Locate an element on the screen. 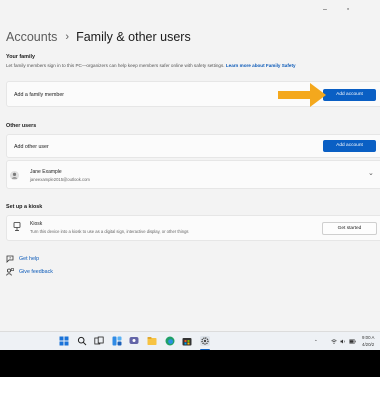  kiosk-heading: Set up a kiosk is located at coordinates (24, 207).